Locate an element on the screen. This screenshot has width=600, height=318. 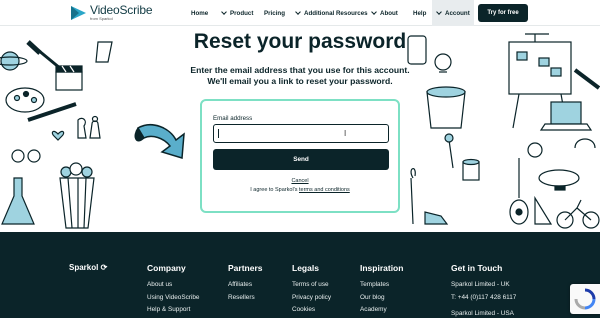
nav-home: Home is located at coordinates (199, 13).